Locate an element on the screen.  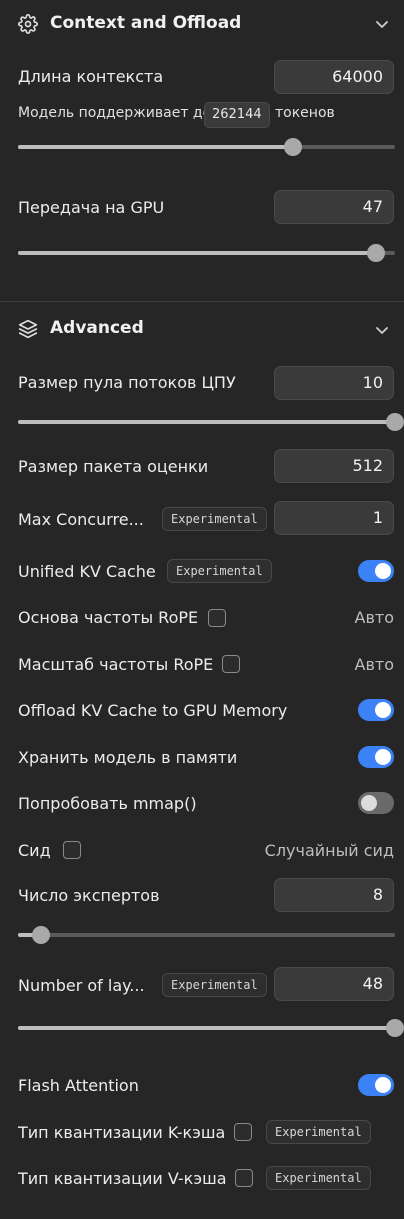
max-concurrent-input: 1 is located at coordinates (334, 518).